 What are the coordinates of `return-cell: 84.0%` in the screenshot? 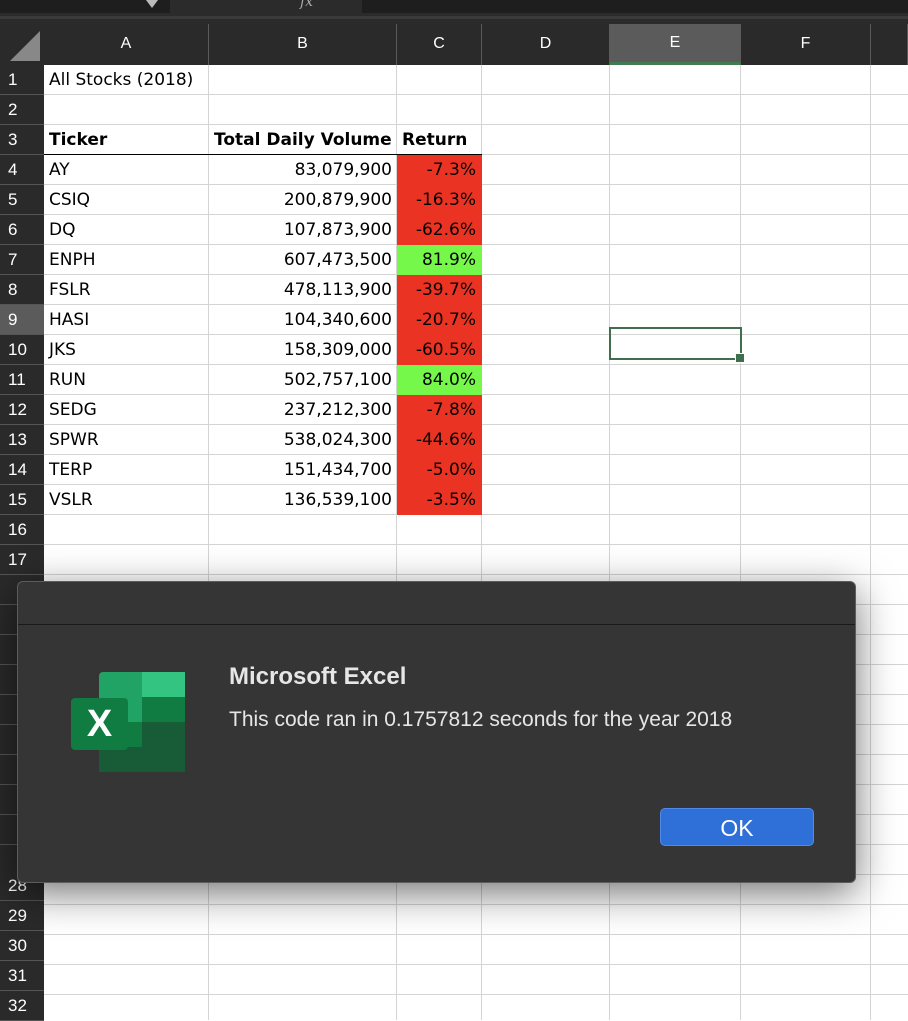 It's located at (439, 380).